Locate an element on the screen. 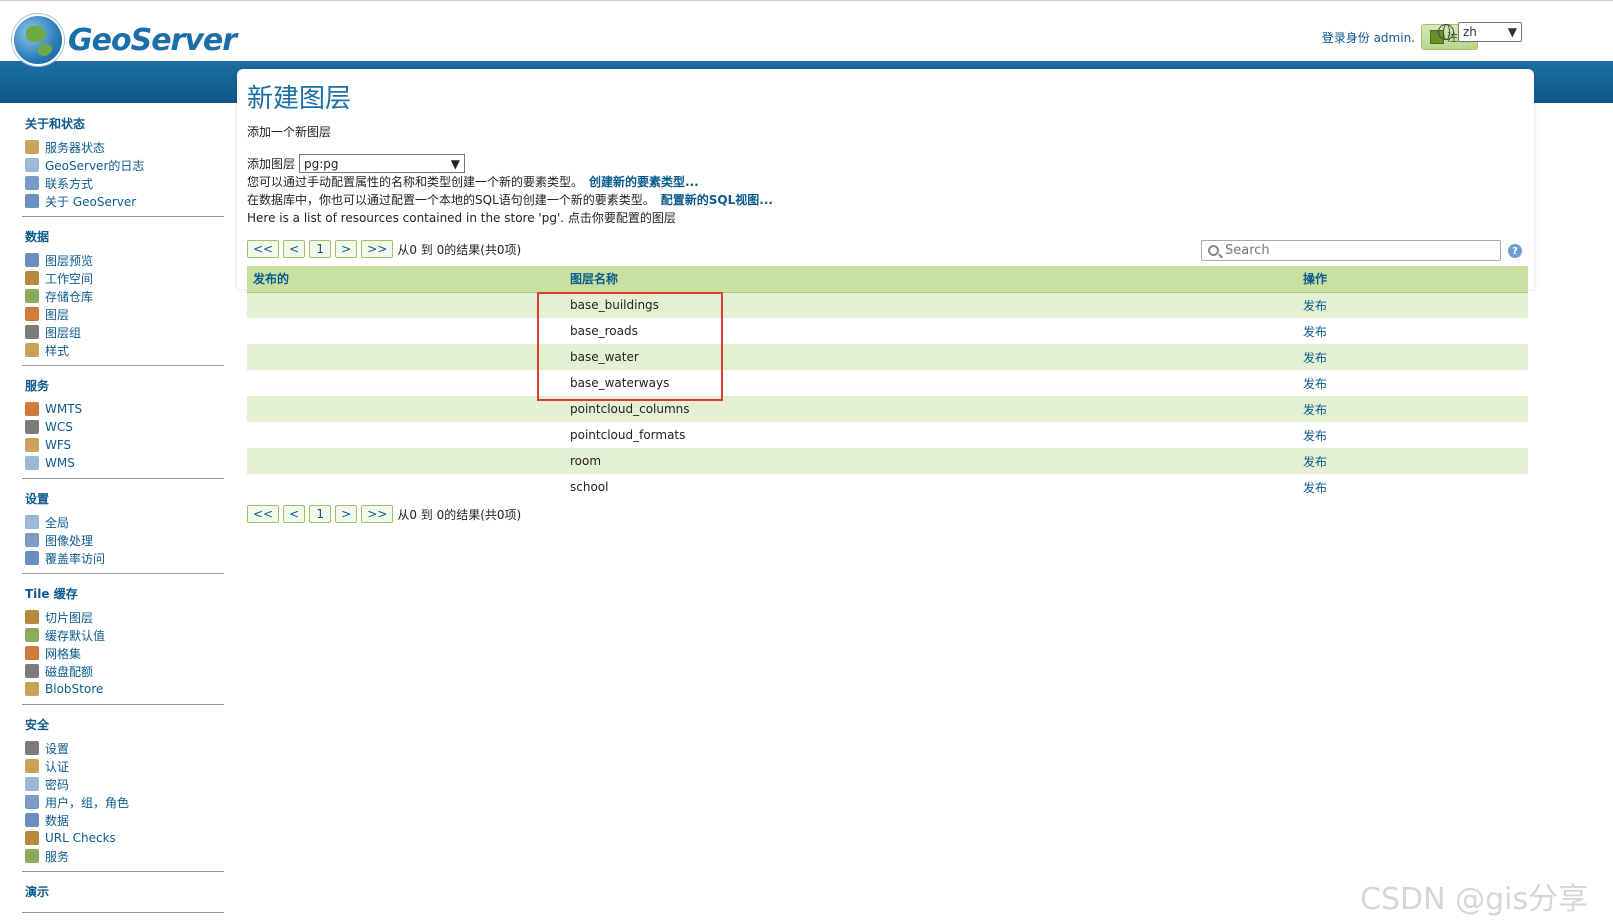 This screenshot has height=921, width=1613. table-row: base_water 发布 is located at coordinates (887, 357).